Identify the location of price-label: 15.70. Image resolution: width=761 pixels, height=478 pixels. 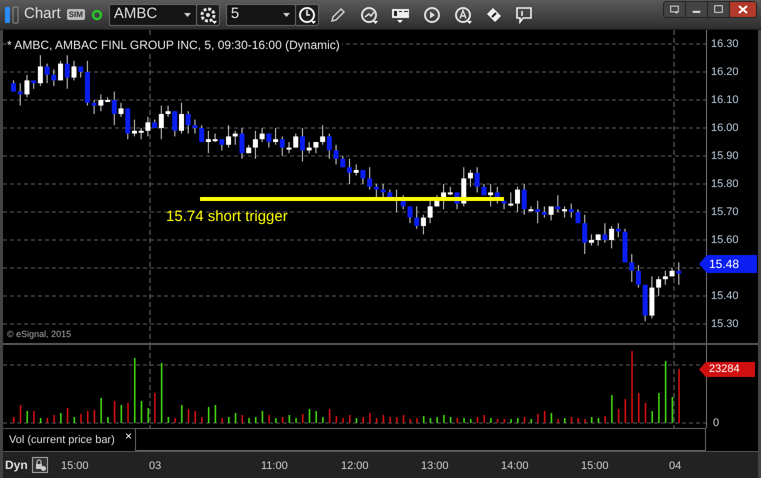
(725, 212).